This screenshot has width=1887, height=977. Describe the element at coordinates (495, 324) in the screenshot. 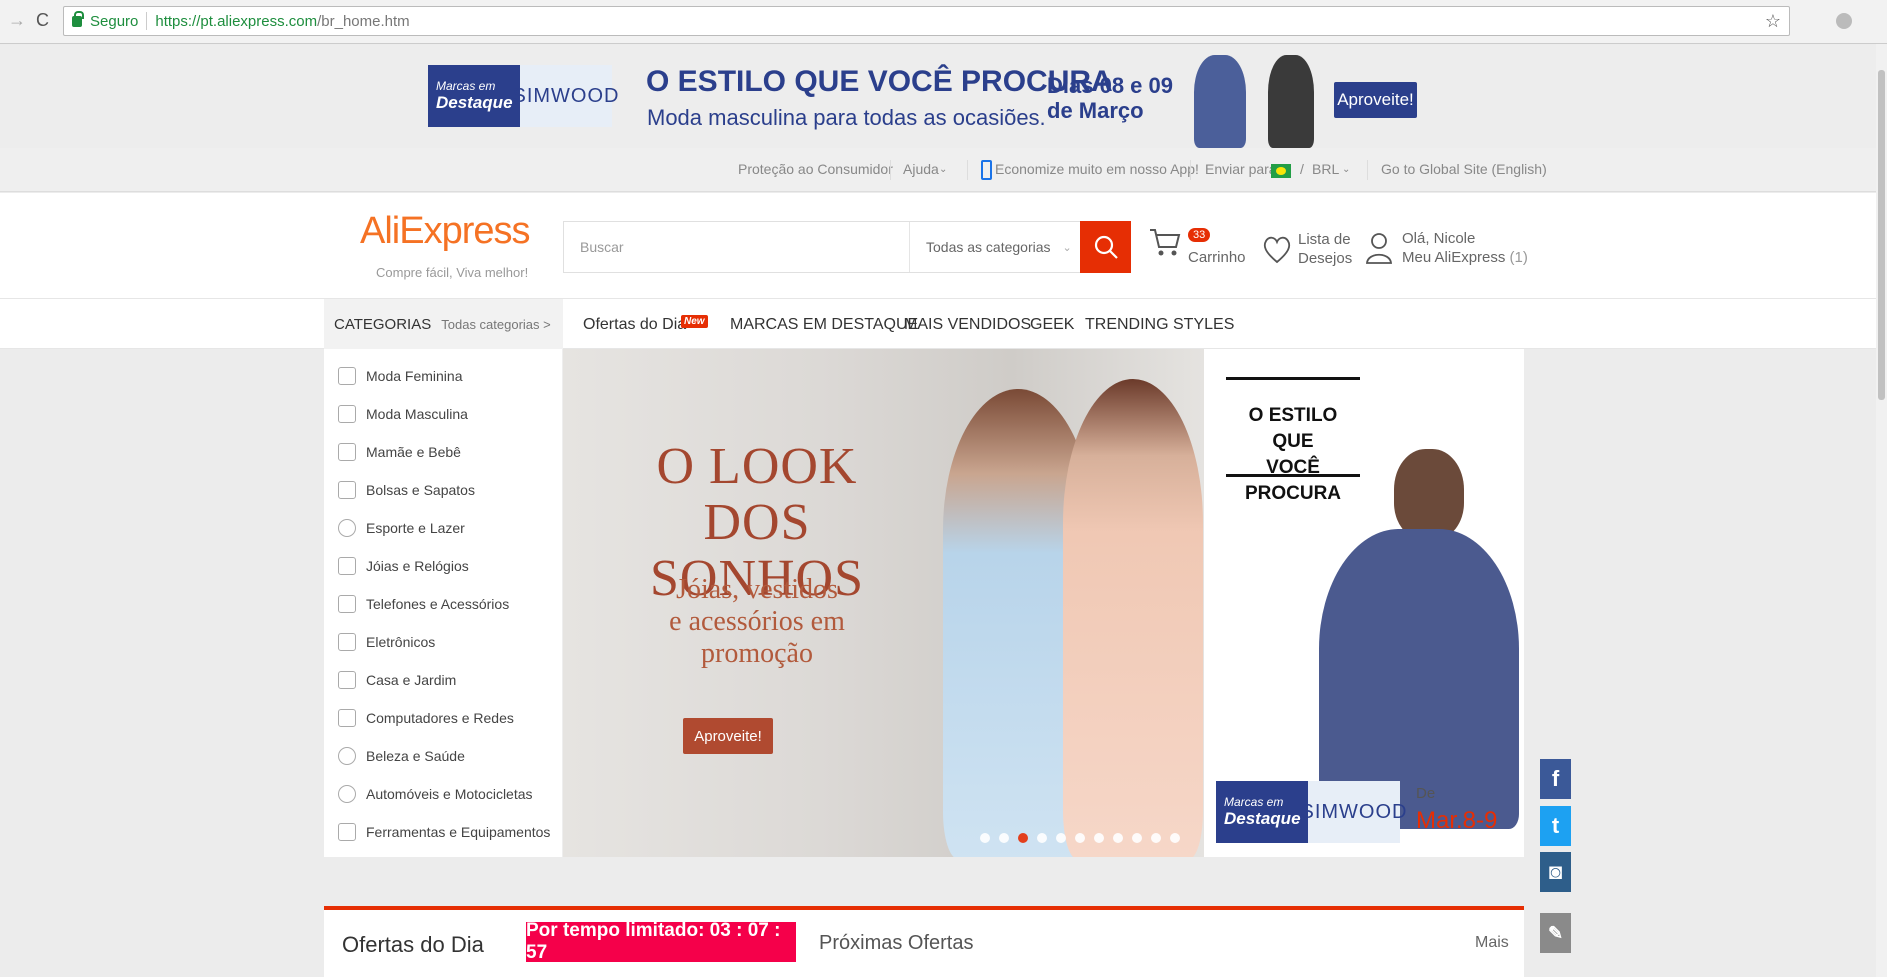

I see `all-categories-link: Todas categorias >` at that location.